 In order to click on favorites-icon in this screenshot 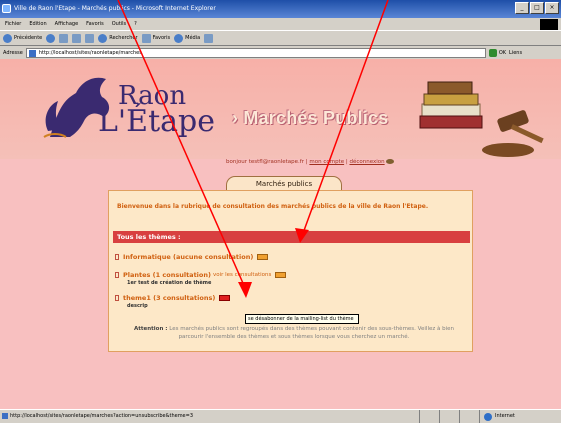, I will do `click(146, 38)`.